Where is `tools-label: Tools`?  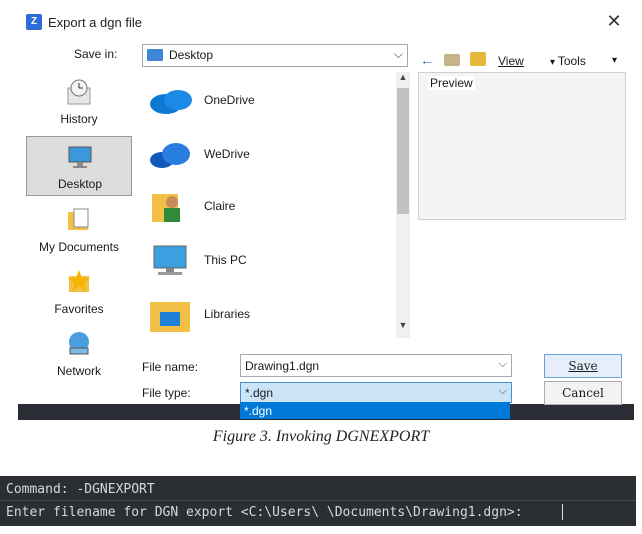 tools-label: Tools is located at coordinates (571, 61).